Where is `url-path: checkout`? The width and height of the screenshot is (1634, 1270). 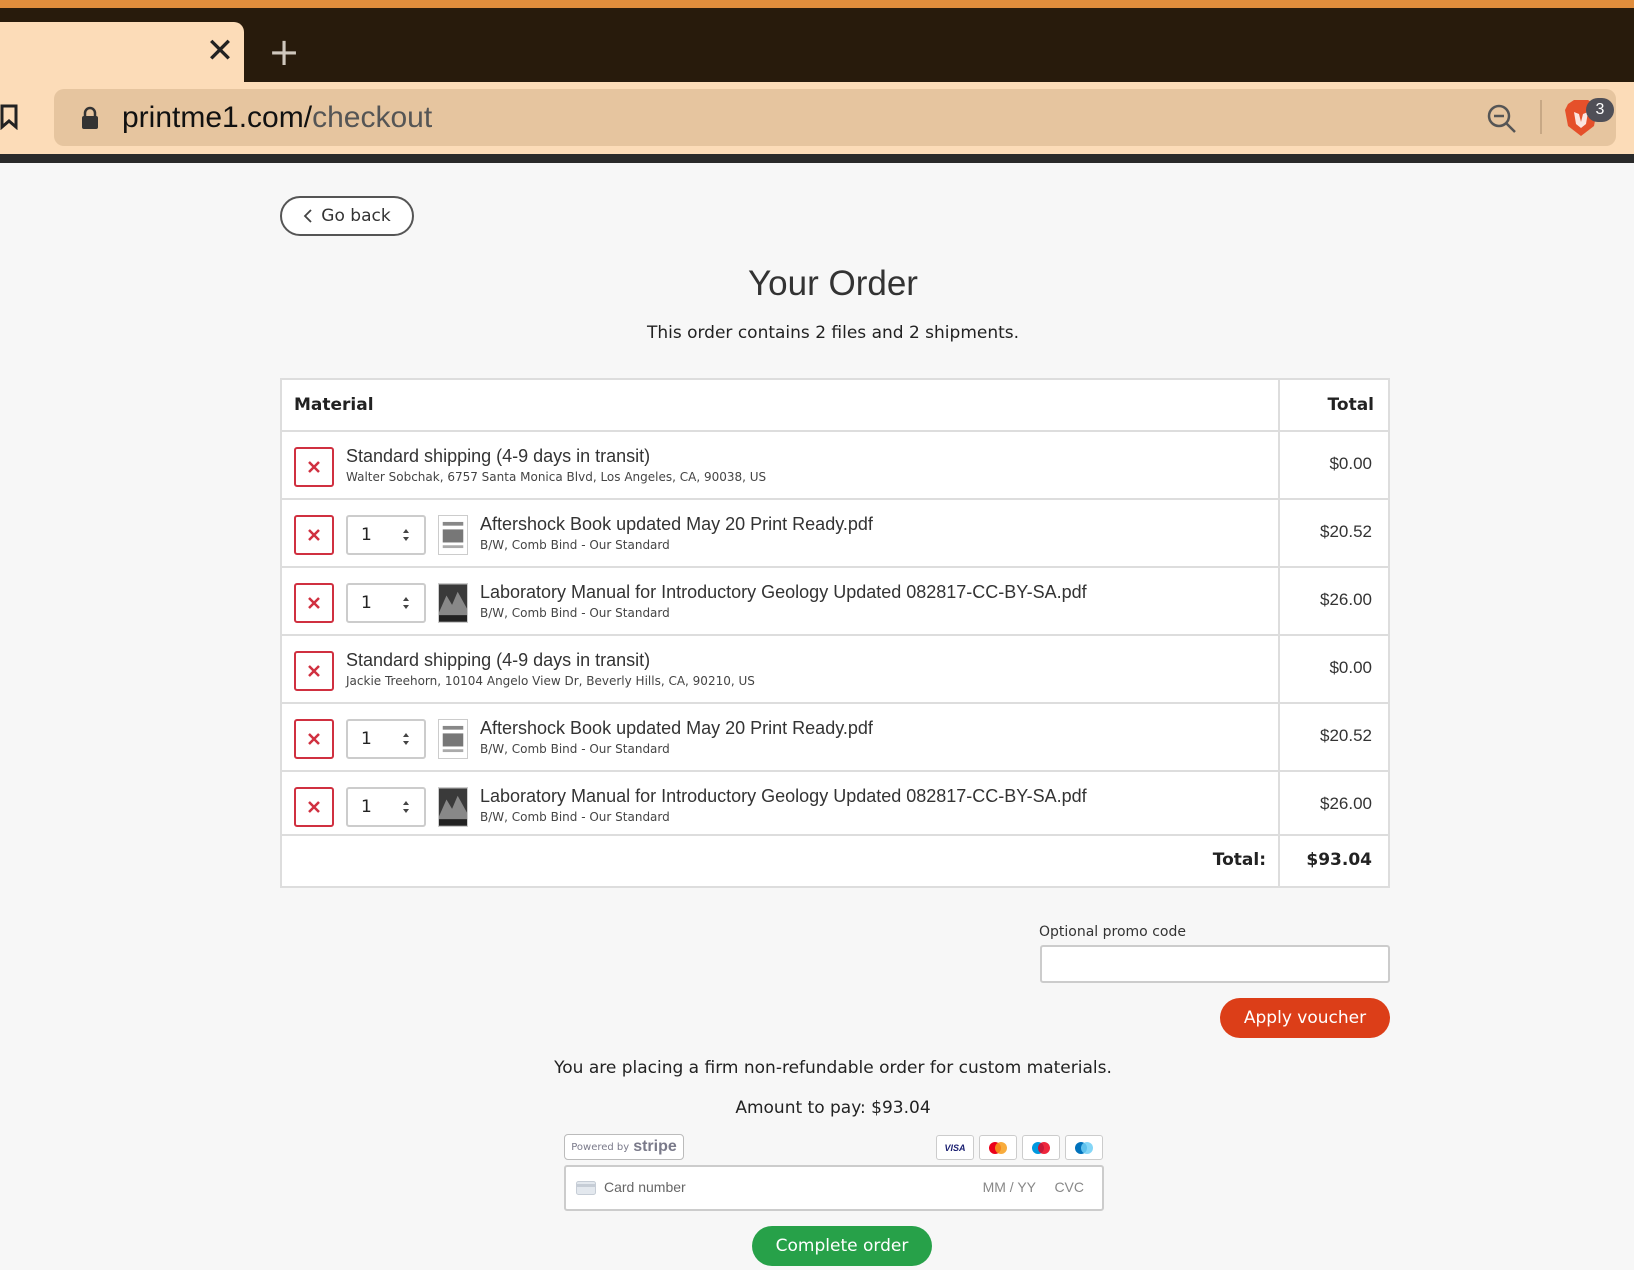
url-path: checkout is located at coordinates (372, 117).